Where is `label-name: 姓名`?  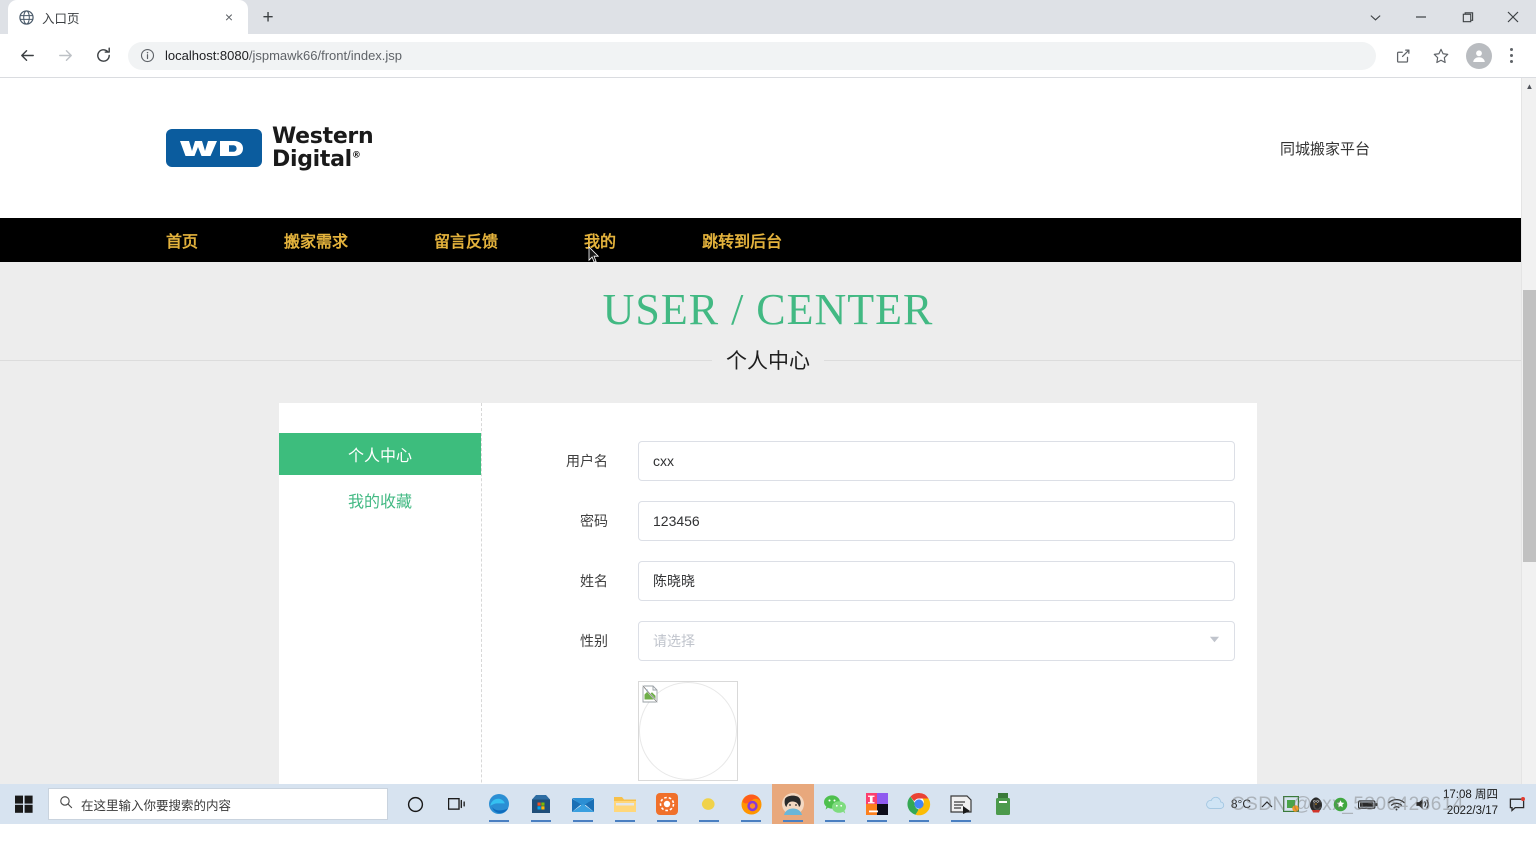 label-name: 姓名 is located at coordinates (594, 580).